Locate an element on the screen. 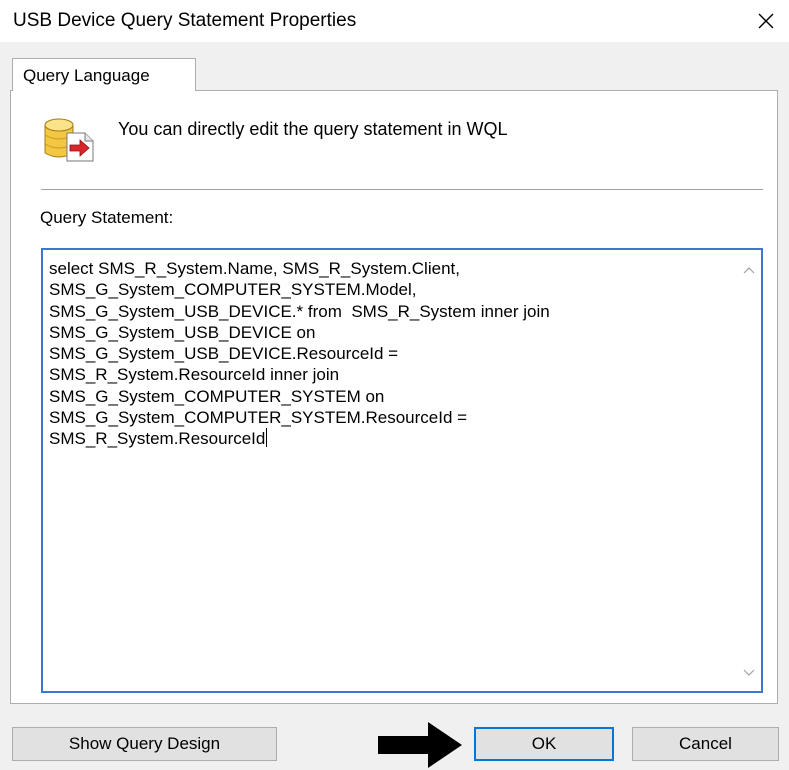 The width and height of the screenshot is (789, 770). query-line: SMS_R_System.ResourceId is located at coordinates (157, 439).